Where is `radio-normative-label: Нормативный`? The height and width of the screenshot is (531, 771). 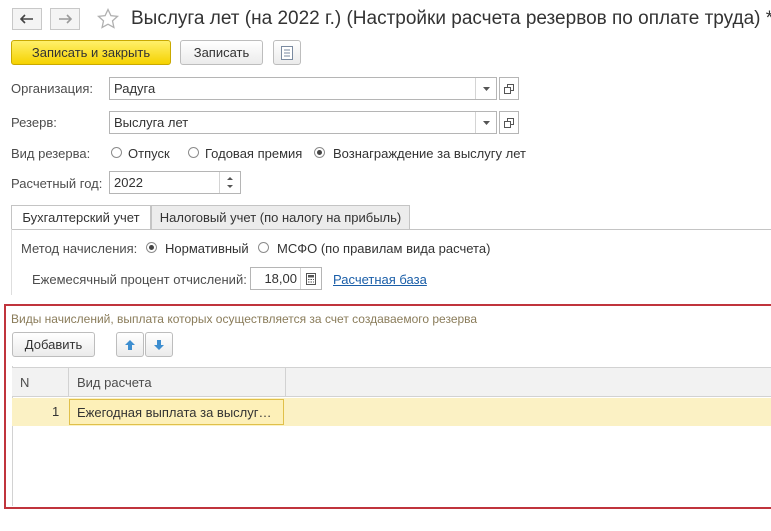 radio-normative-label: Нормативный is located at coordinates (207, 248).